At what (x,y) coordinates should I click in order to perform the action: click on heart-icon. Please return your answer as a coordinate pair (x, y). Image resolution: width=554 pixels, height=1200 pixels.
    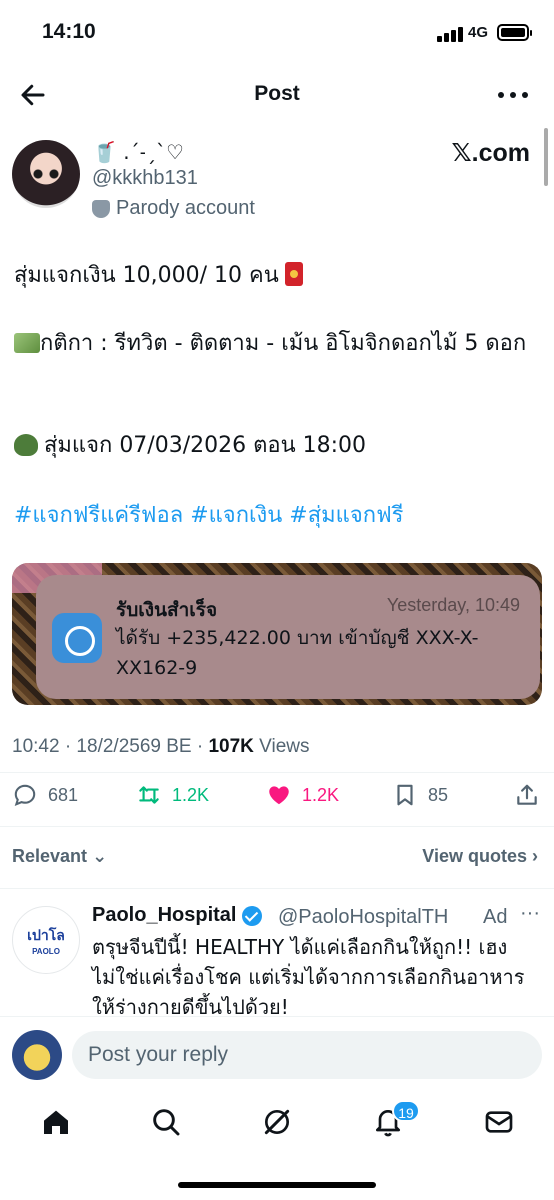
    Looking at the image, I should click on (279, 795).